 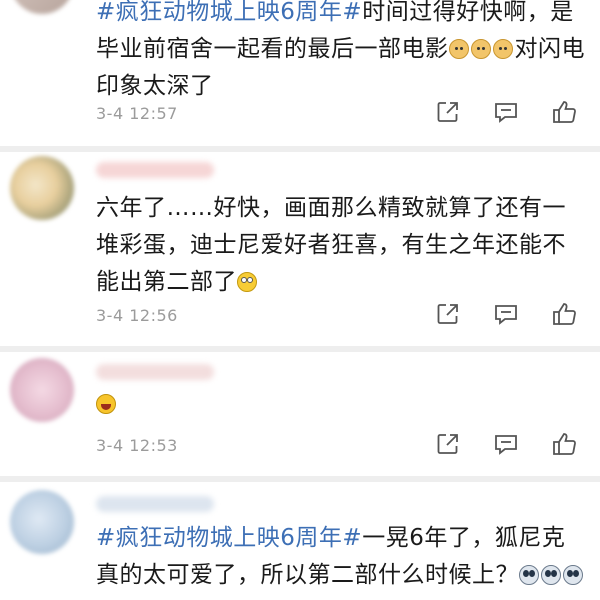 What do you see at coordinates (247, 282) in the screenshot?
I see `eye-roll-face-emoji-icon` at bounding box center [247, 282].